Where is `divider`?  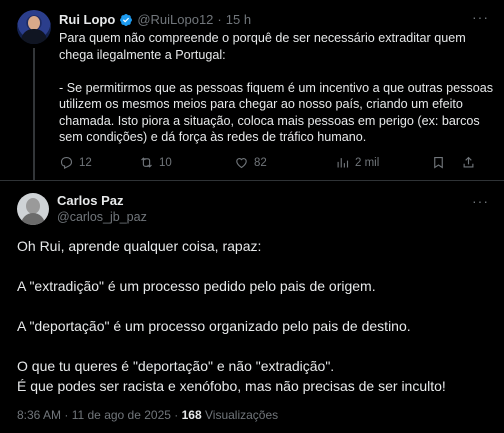 divider is located at coordinates (252, 180).